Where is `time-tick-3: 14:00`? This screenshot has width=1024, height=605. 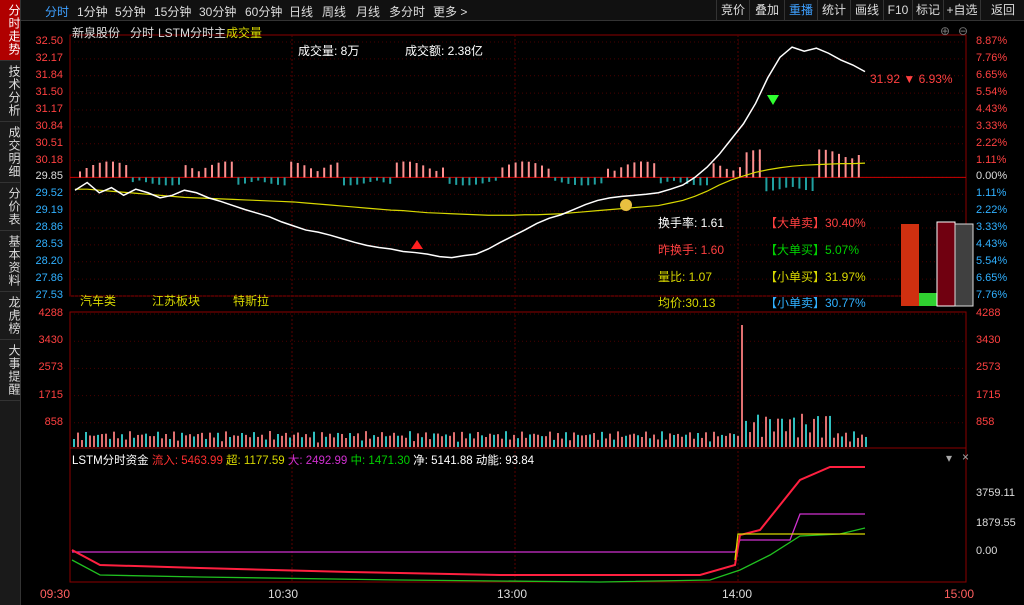
time-tick-3: 14:00 is located at coordinates (737, 594).